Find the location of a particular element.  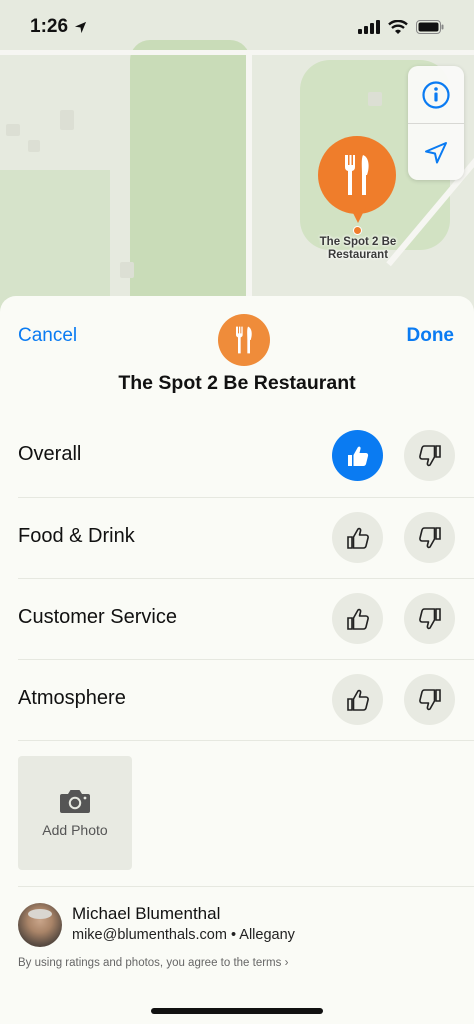

rating-row-overall: Overall is located at coordinates (246, 456).